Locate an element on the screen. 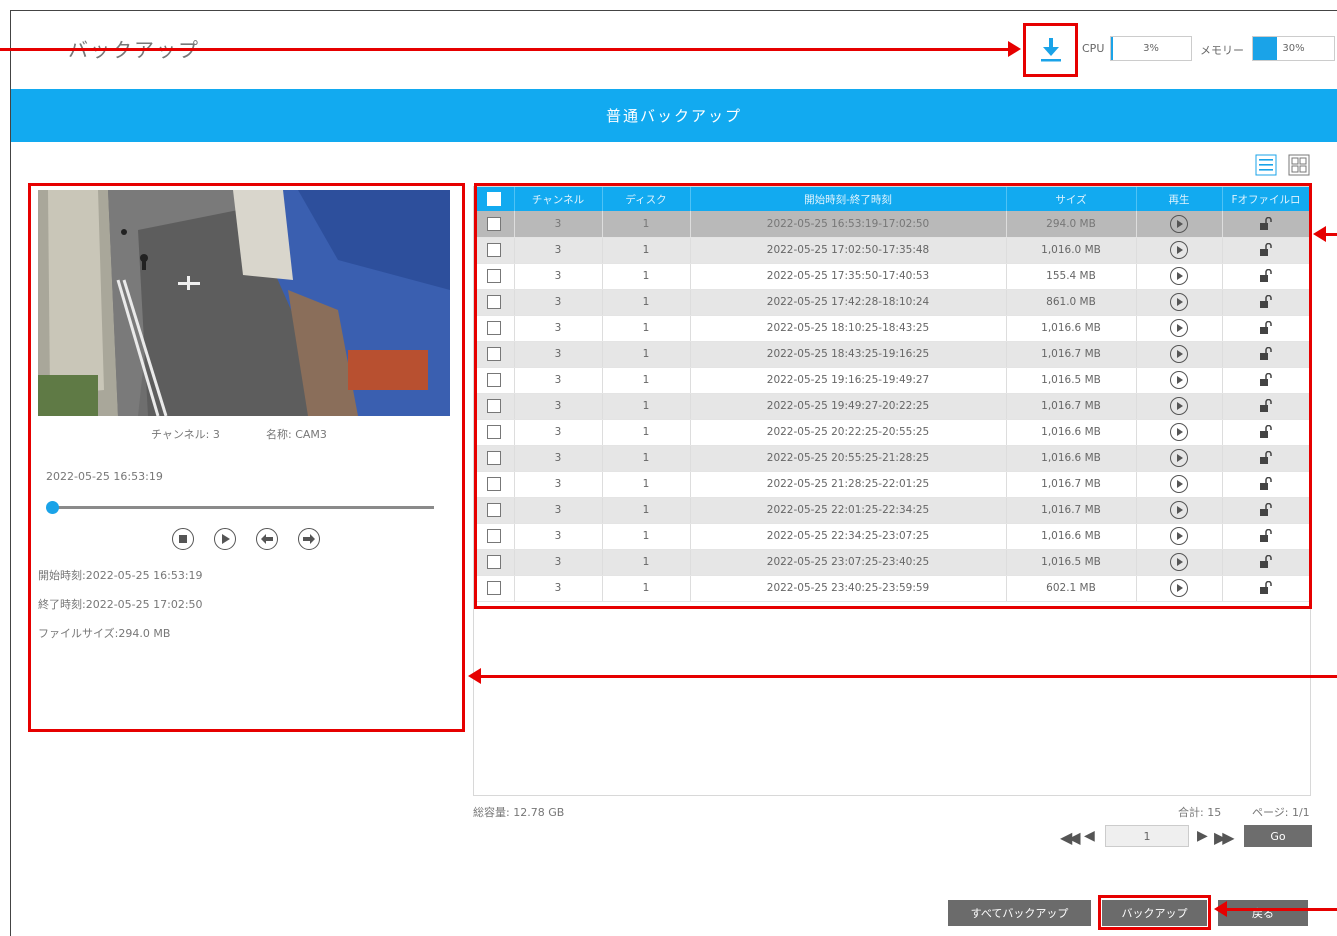  table-row: 3 1 2022-05-25 16:53:19-17:02:50 294.0 MB is located at coordinates (892, 224).